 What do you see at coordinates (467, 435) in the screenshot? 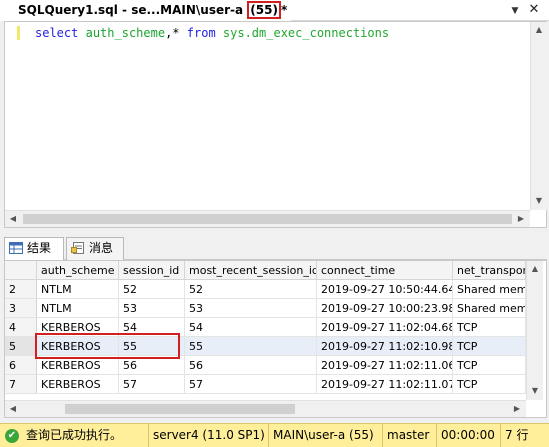
I see `status-elapsed: 00:00:00` at bounding box center [467, 435].